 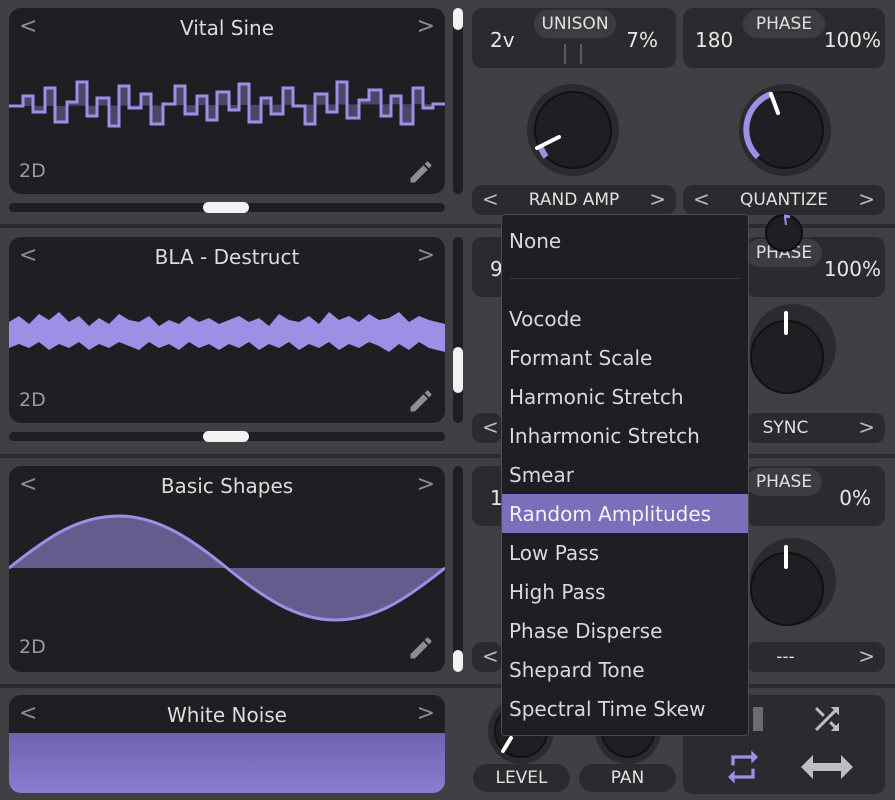 I want to click on unison-detune: 7%, so click(x=642, y=40).